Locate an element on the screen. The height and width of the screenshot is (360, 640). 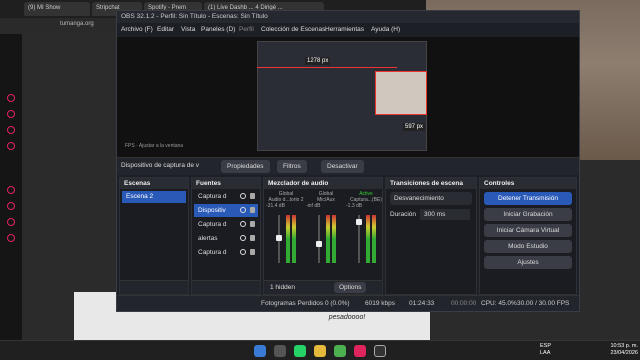
source-item: alertas is located at coordinates (226, 238).